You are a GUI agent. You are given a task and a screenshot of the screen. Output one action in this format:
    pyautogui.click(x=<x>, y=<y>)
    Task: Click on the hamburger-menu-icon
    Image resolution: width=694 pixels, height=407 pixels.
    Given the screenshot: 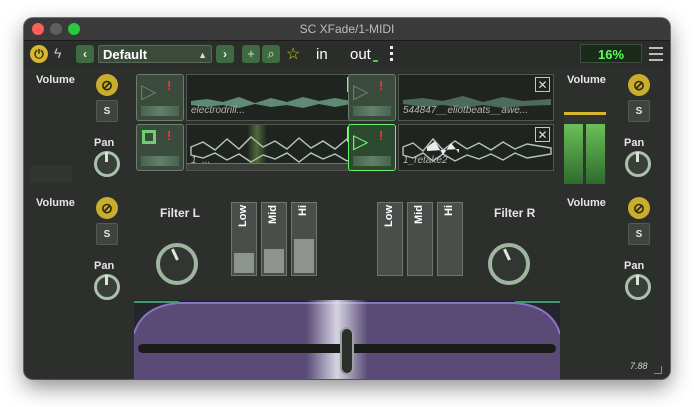 What is the action you would take?
    pyautogui.click(x=656, y=54)
    